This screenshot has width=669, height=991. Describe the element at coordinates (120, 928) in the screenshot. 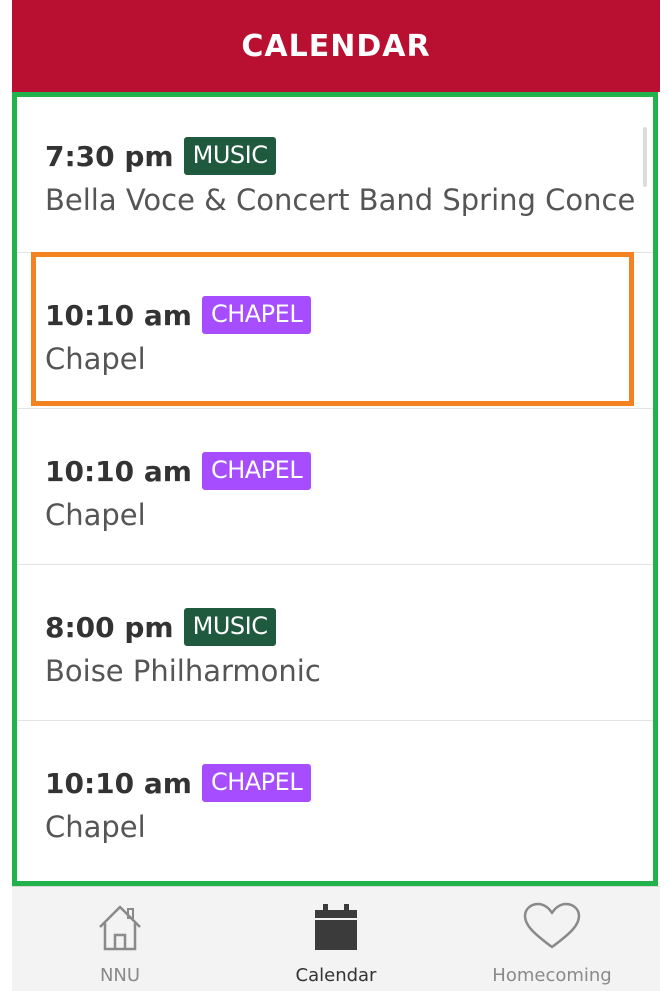

I see `home-icon` at that location.